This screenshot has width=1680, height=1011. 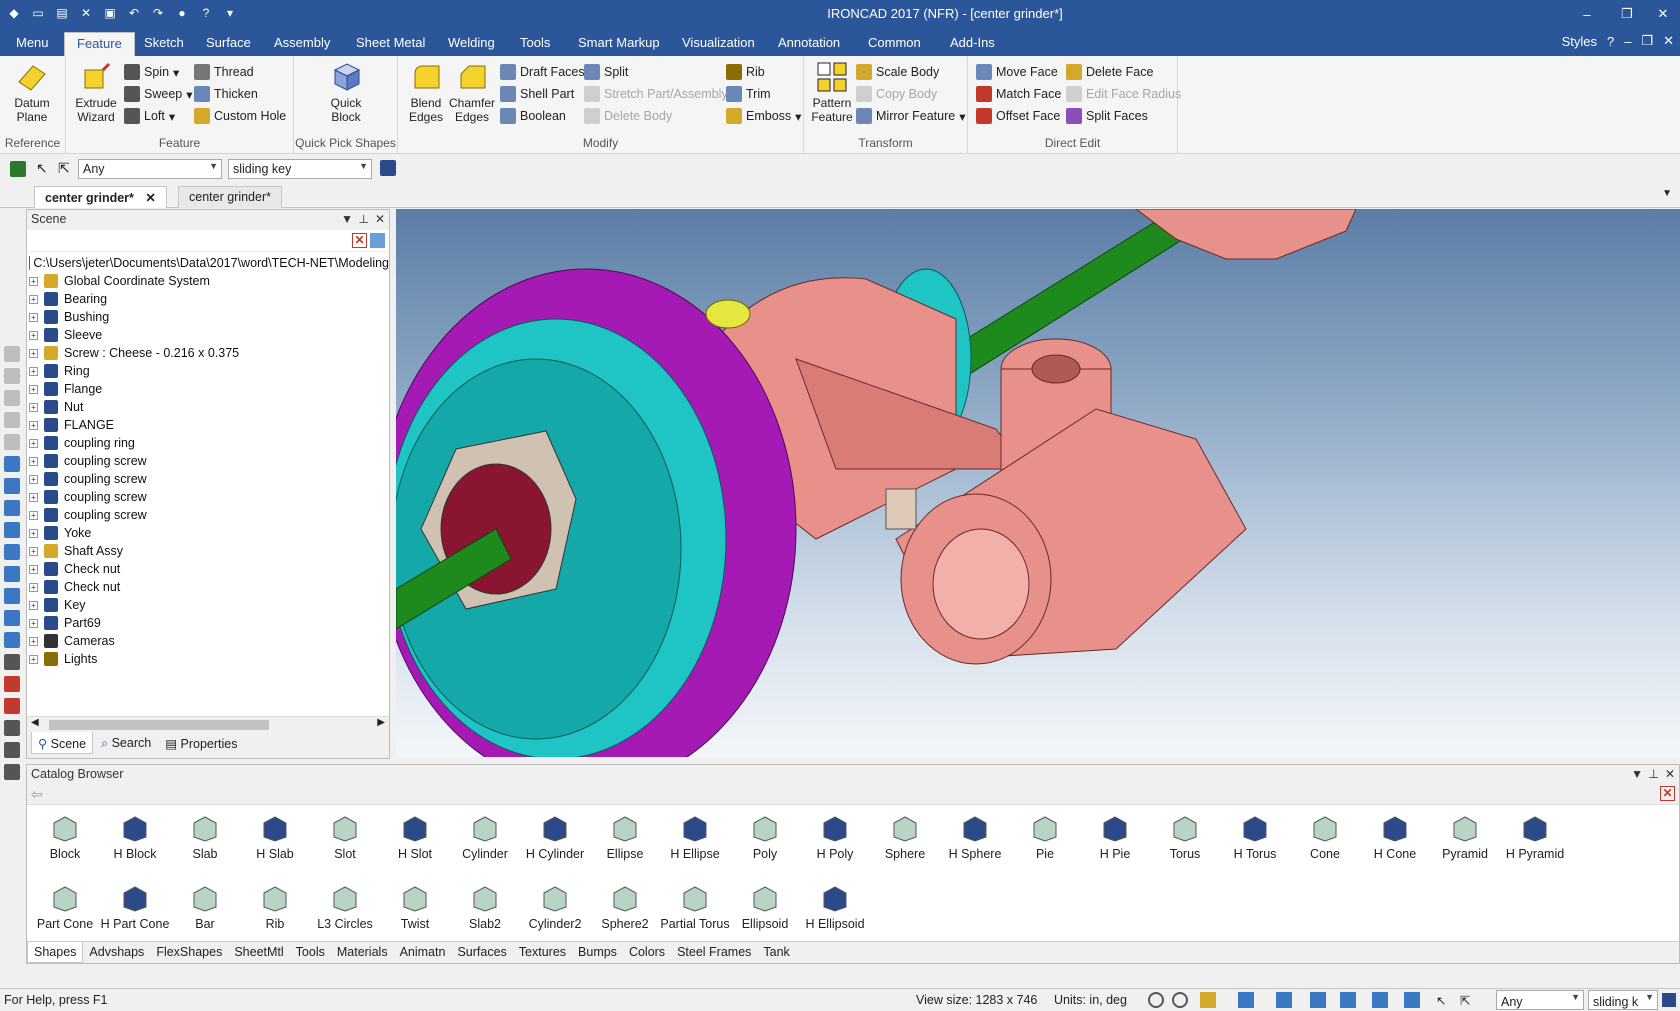 What do you see at coordinates (209, 605) in the screenshot?
I see `tree-item: + Key` at bounding box center [209, 605].